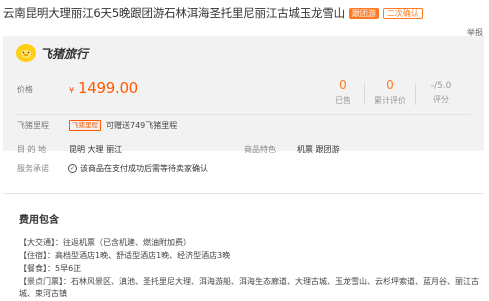  Describe the element at coordinates (142, 125) in the screenshot. I see `miles-text: 可赠送749飞猪里程` at that location.